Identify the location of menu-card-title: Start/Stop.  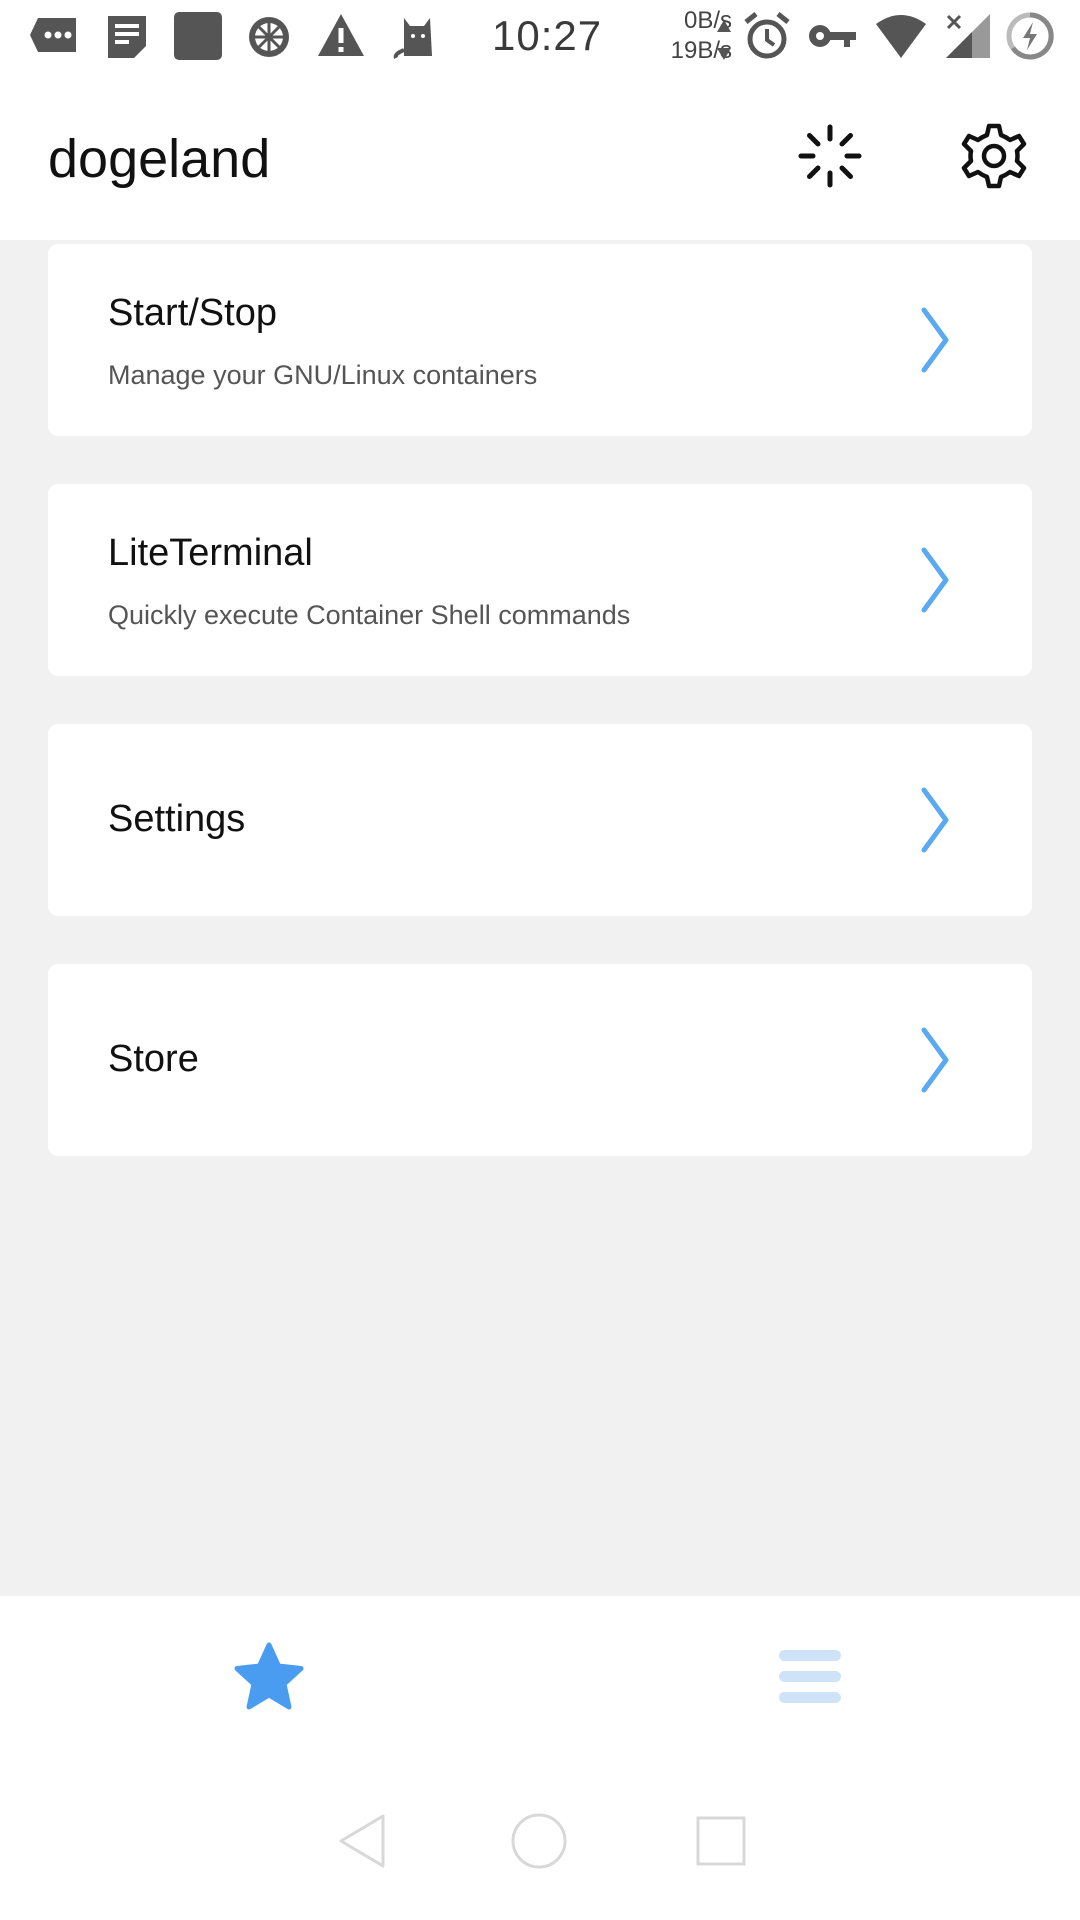
(192, 313).